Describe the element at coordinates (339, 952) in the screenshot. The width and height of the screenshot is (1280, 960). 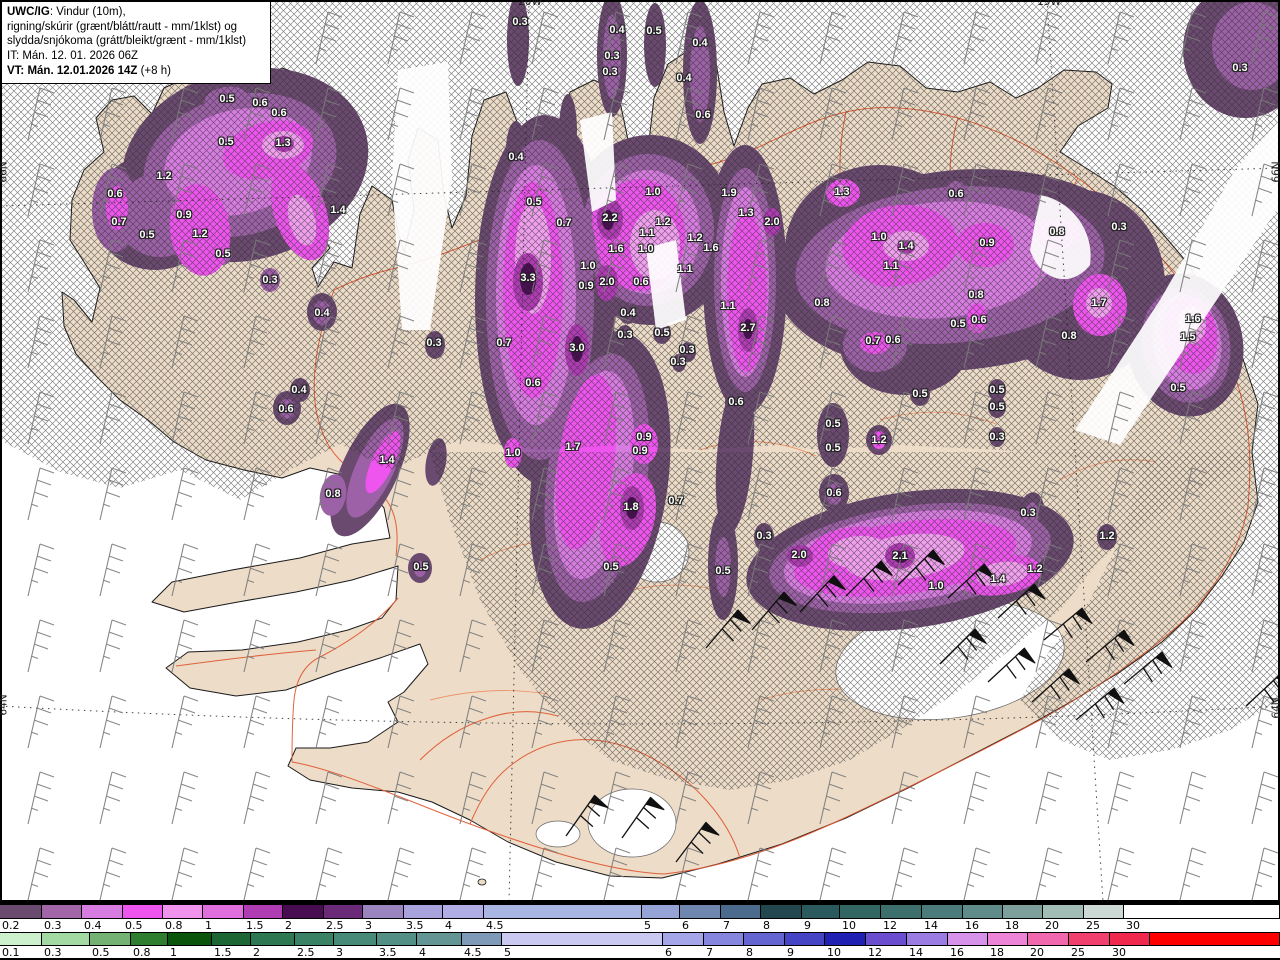
I see `rain-scale-cell-label: 3` at that location.